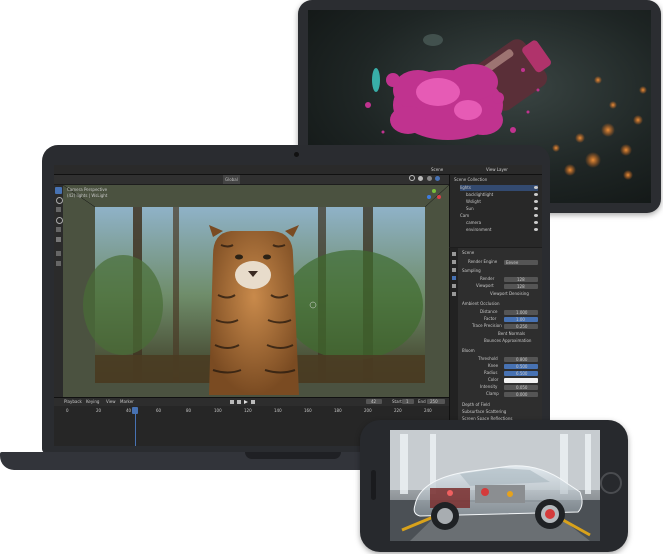 The image size is (663, 554). Describe the element at coordinates (58, 190) in the screenshot. I see `select-tool-icon` at that location.